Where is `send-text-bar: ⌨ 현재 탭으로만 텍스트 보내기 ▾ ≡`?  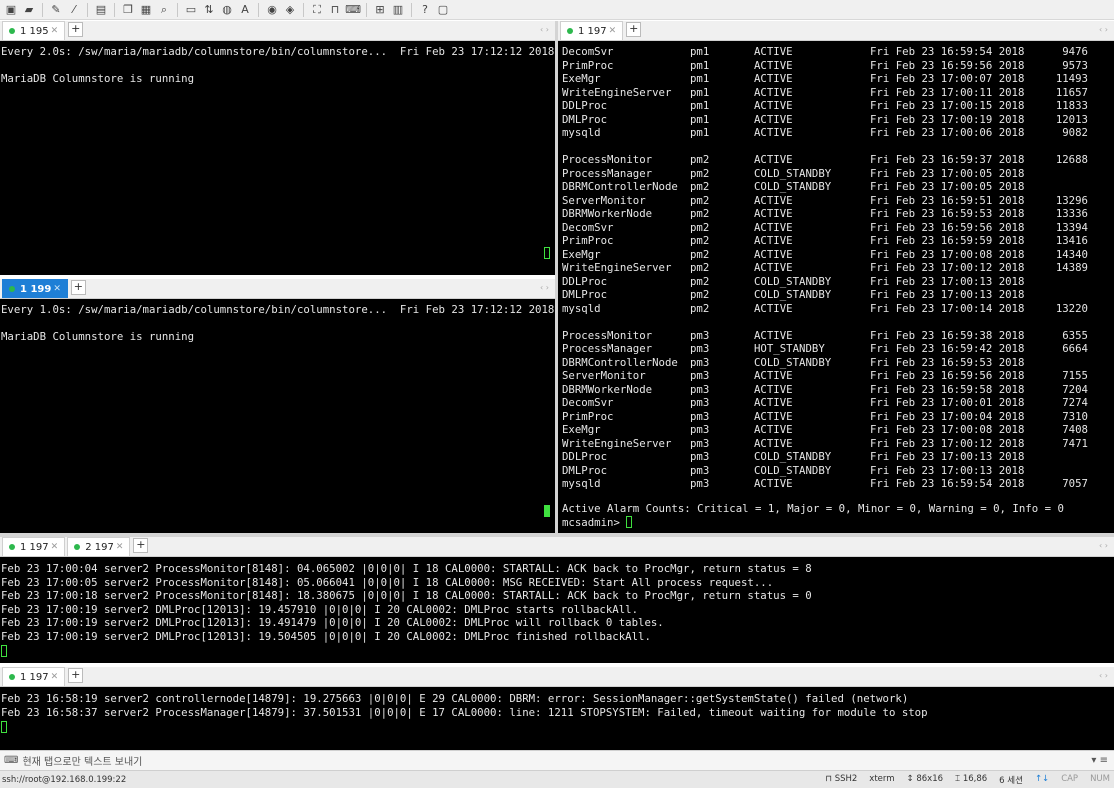 send-text-bar: ⌨ 현재 탭으로만 텍스트 보내기 ▾ ≡ is located at coordinates (557, 760).